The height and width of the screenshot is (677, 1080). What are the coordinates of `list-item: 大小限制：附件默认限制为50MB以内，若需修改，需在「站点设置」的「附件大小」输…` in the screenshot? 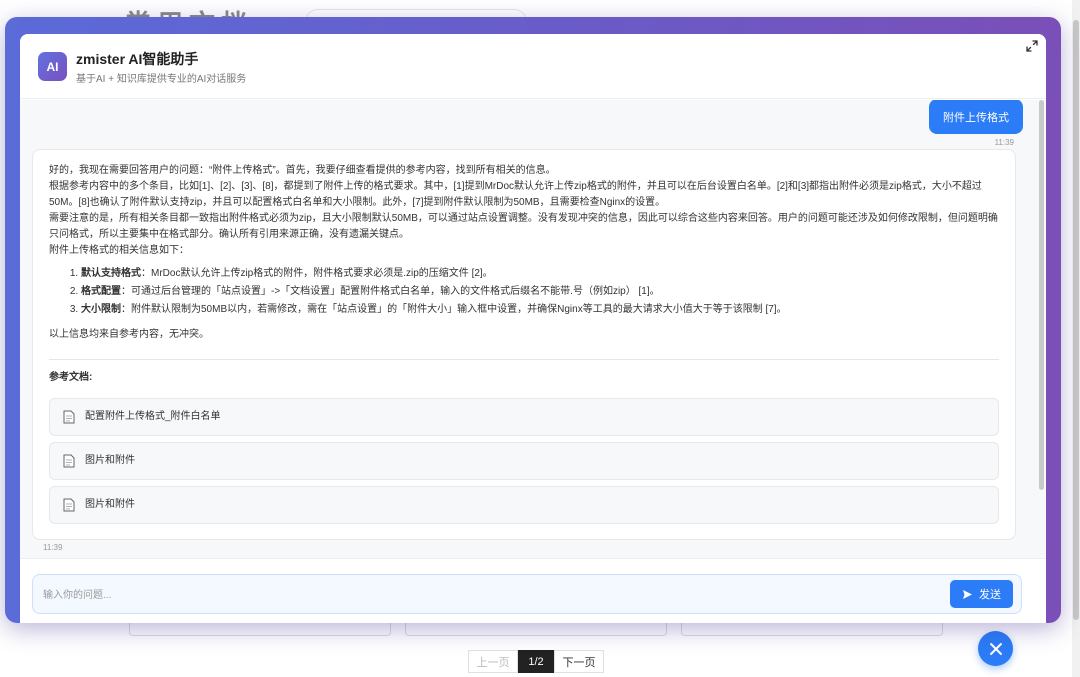 It's located at (540, 310).